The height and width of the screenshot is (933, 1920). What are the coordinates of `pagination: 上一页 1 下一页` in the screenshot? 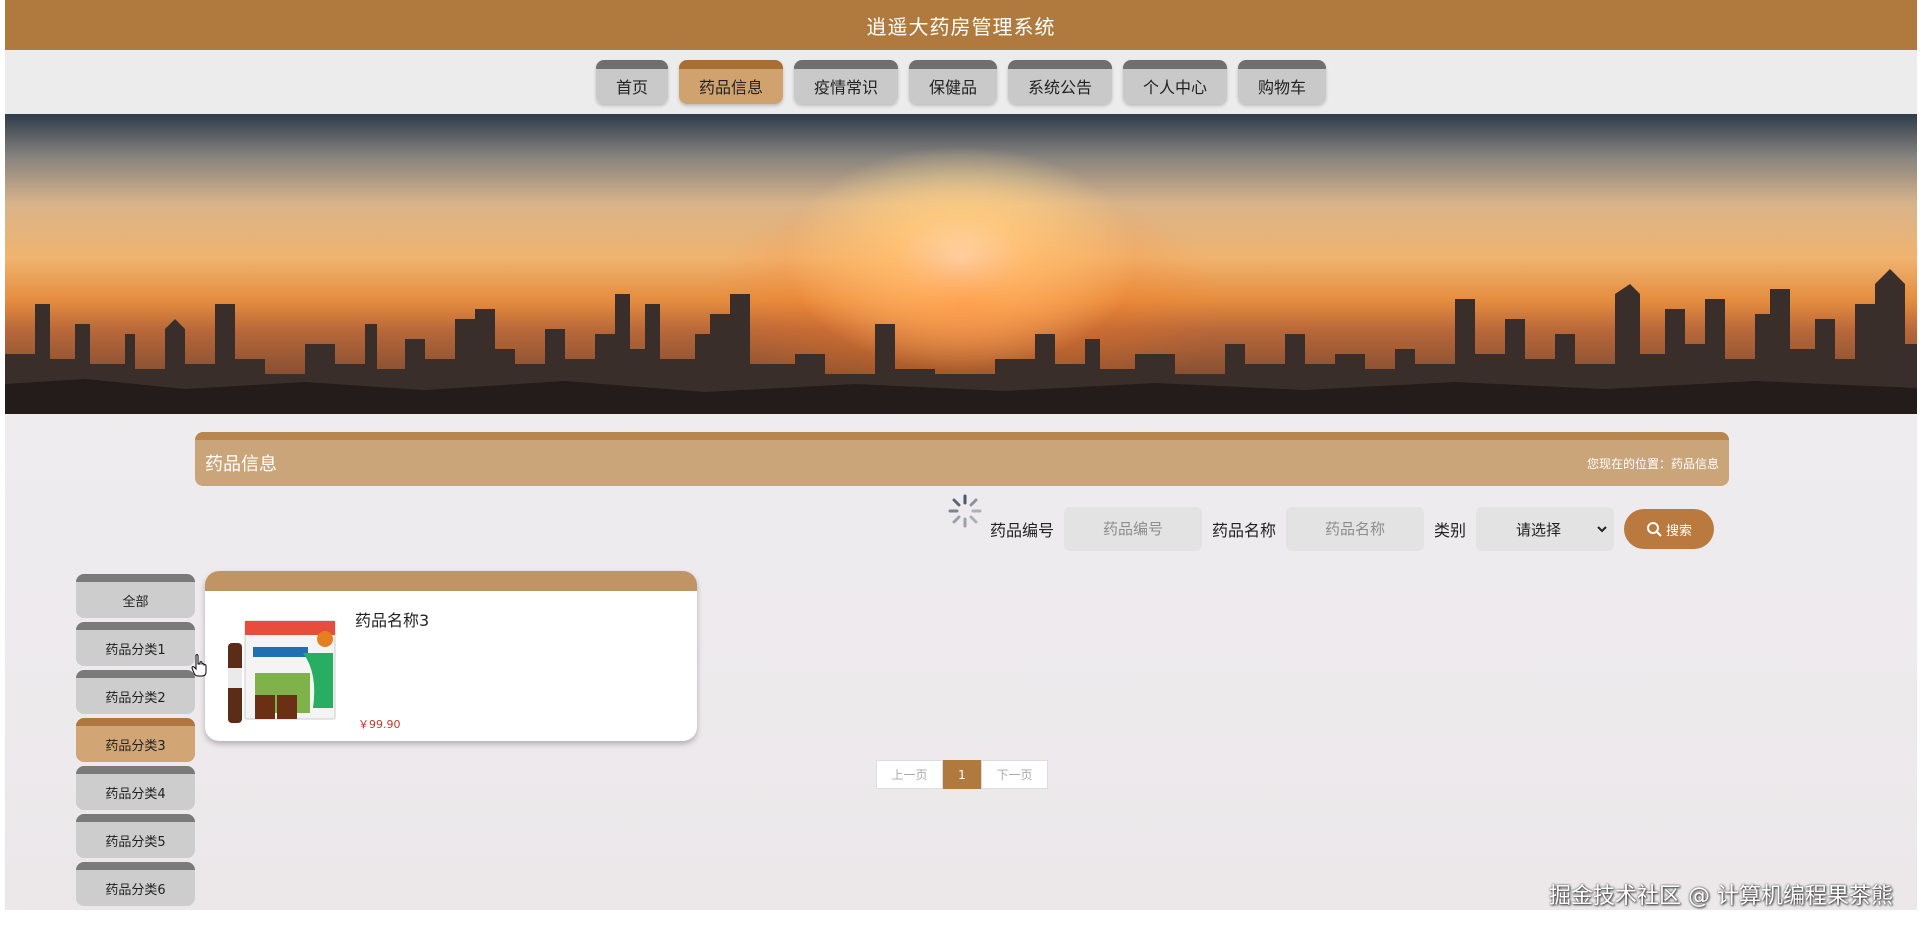 It's located at (962, 774).